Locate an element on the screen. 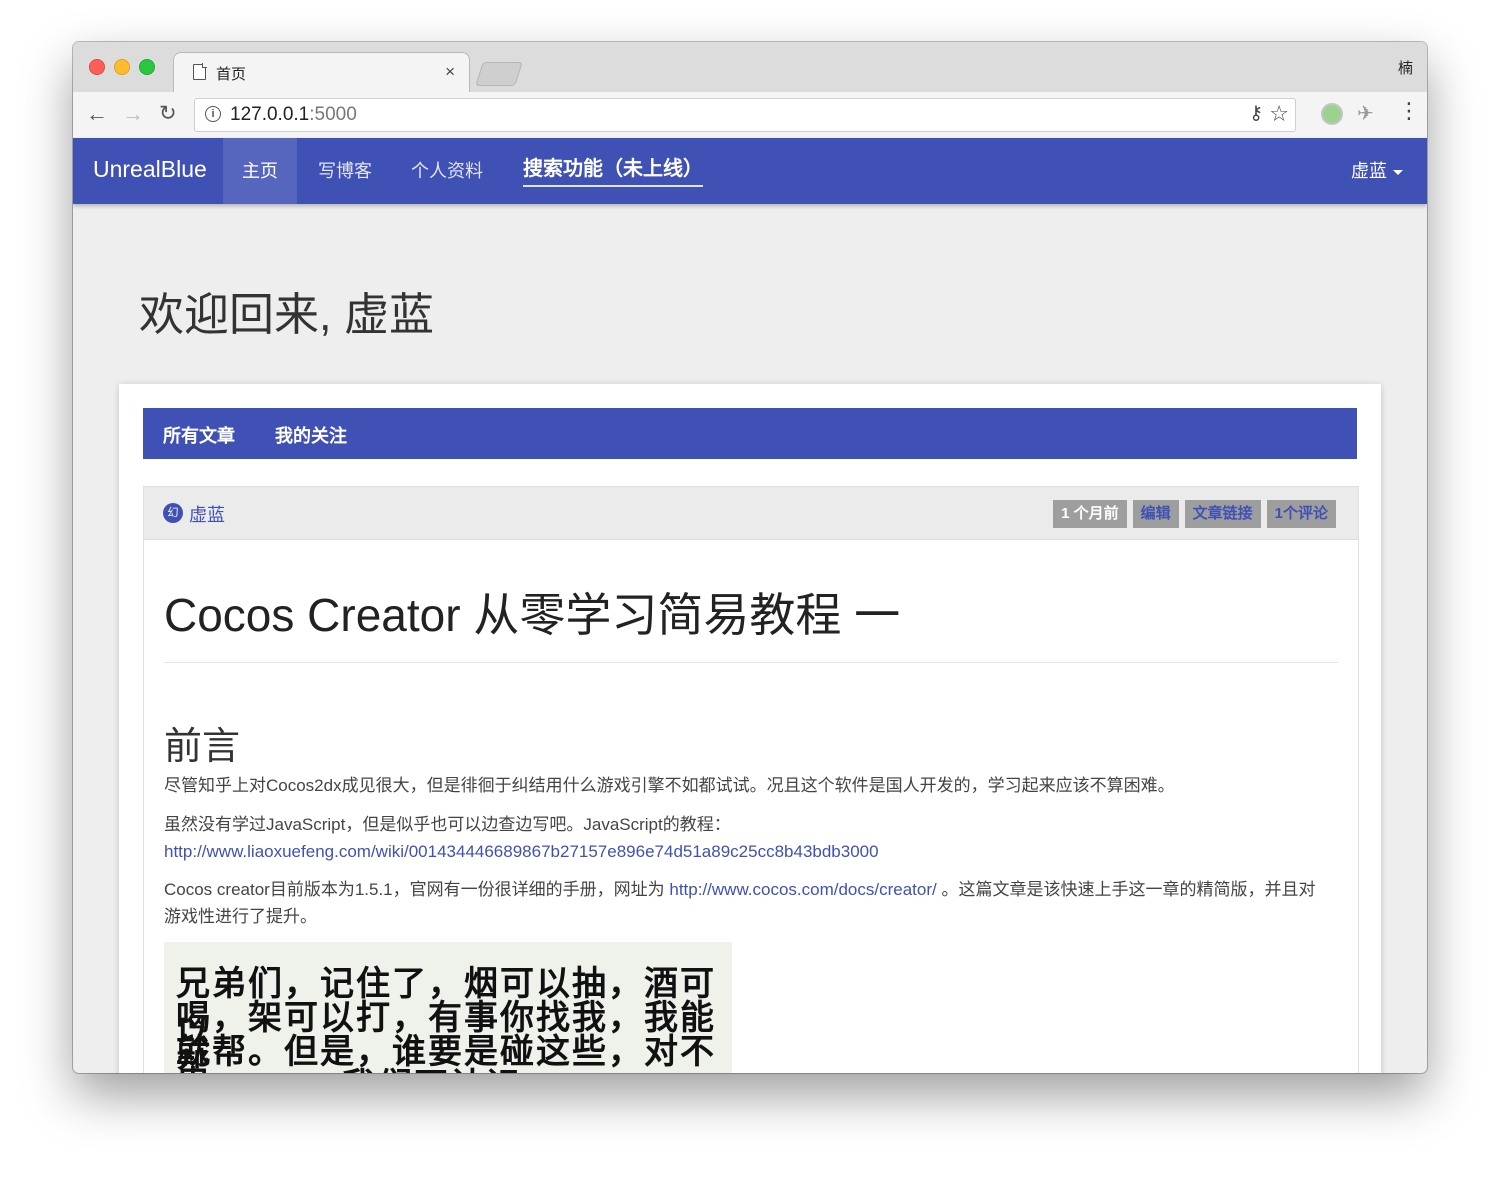 The height and width of the screenshot is (1178, 1500). window-minimize-button is located at coordinates (122, 67).